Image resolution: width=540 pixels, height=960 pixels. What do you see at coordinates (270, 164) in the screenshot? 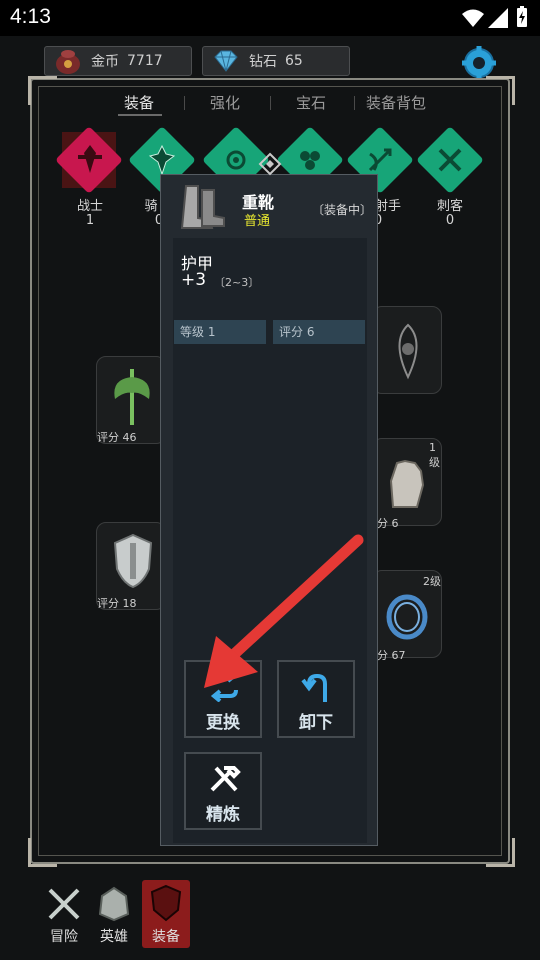
I see `popup-top-ornament` at bounding box center [270, 164].